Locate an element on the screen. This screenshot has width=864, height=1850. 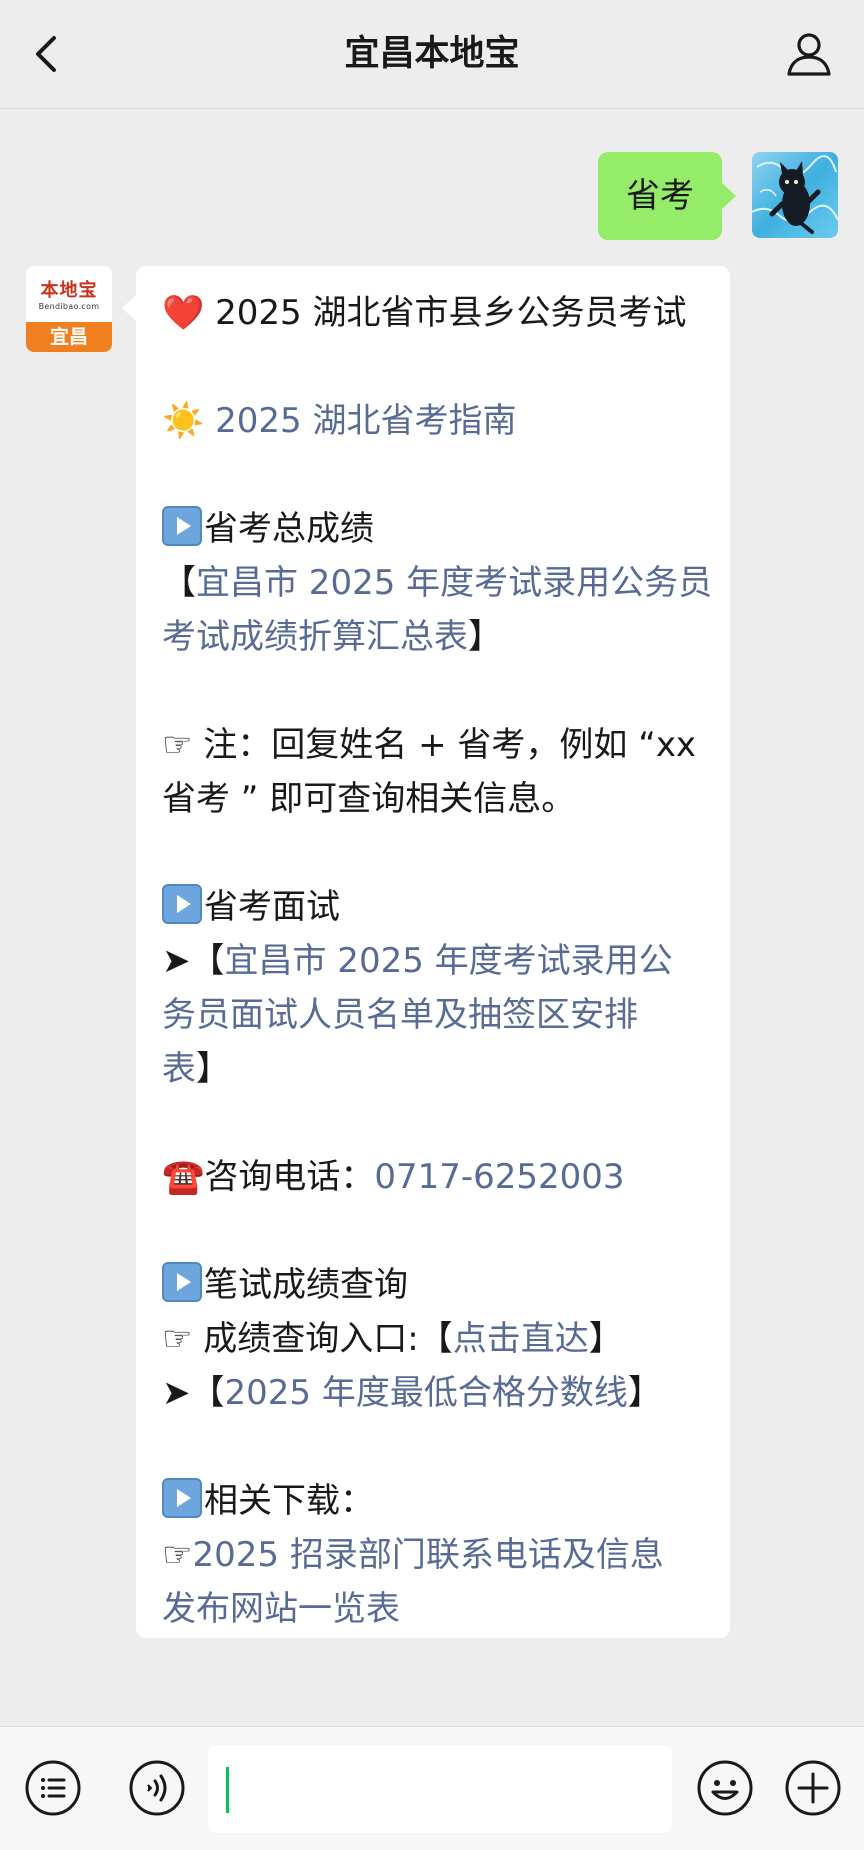
message-input is located at coordinates (440, 1789).